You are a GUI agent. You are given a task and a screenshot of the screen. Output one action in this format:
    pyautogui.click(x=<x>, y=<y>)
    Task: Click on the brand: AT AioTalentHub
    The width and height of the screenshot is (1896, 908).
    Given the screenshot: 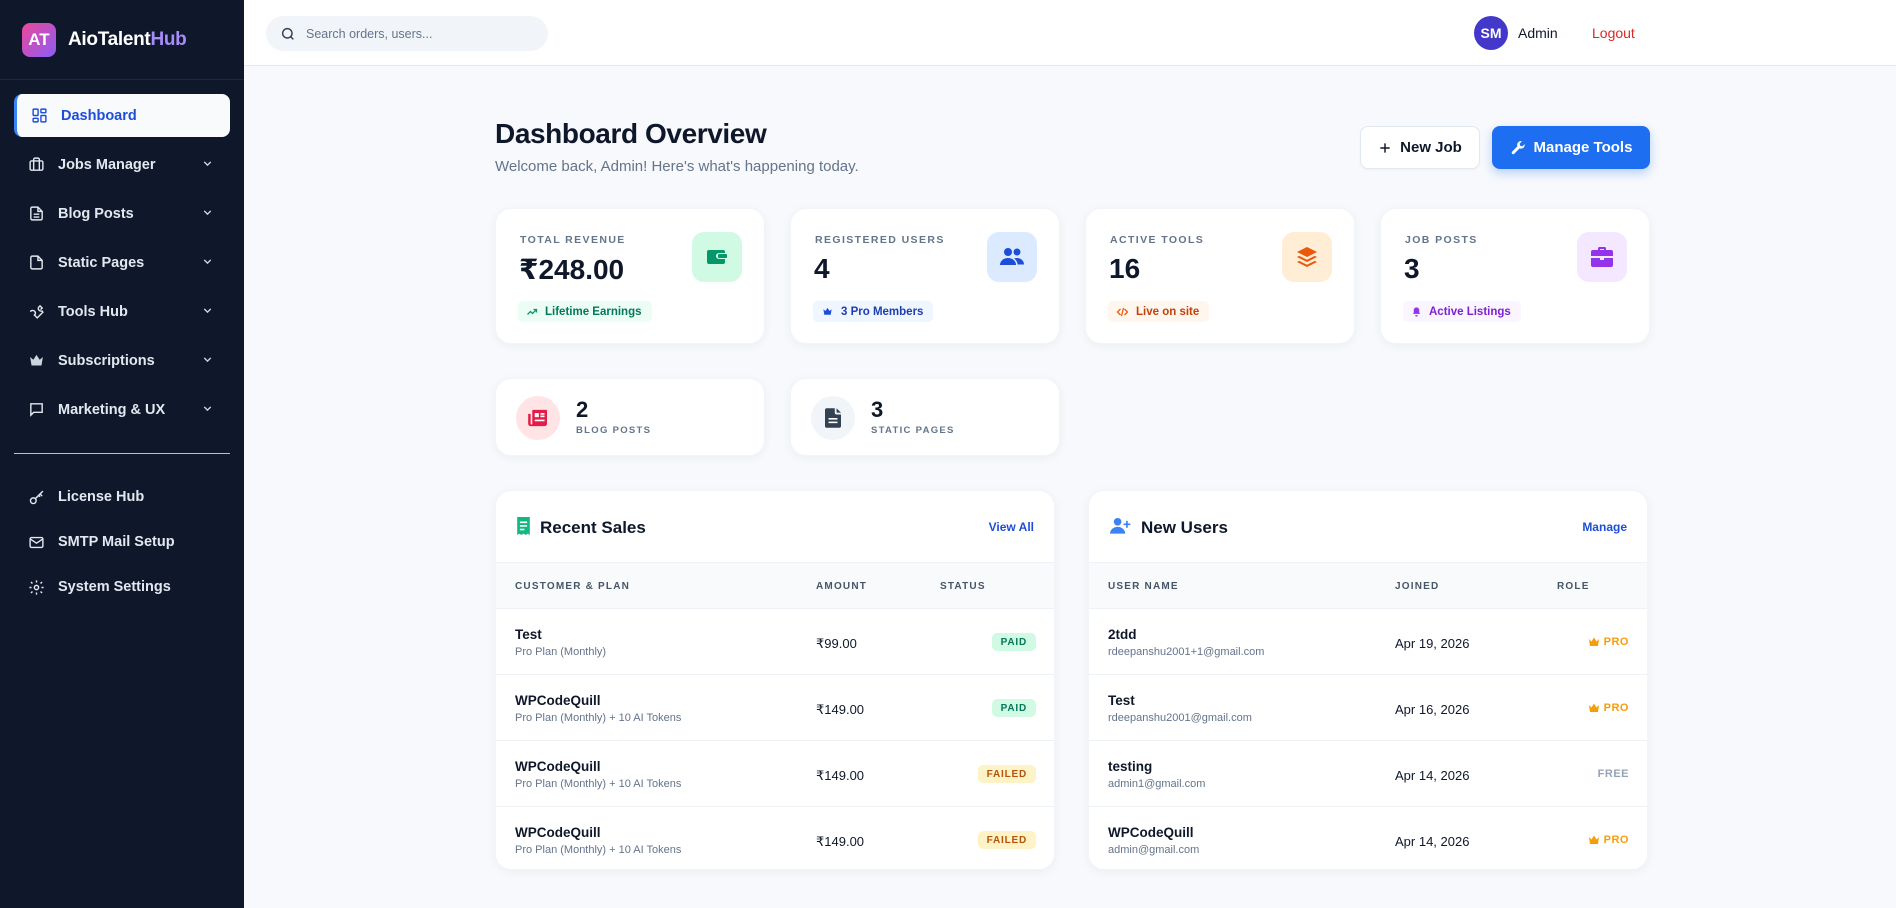 What is the action you would take?
    pyautogui.click(x=122, y=40)
    